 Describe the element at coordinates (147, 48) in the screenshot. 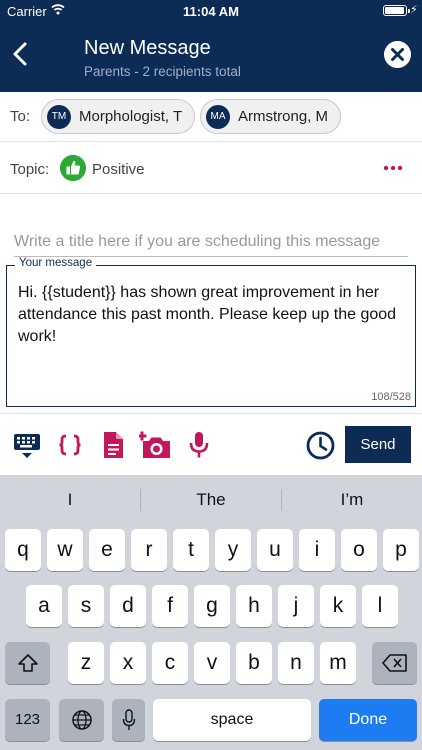

I see `page-title: New Message` at that location.